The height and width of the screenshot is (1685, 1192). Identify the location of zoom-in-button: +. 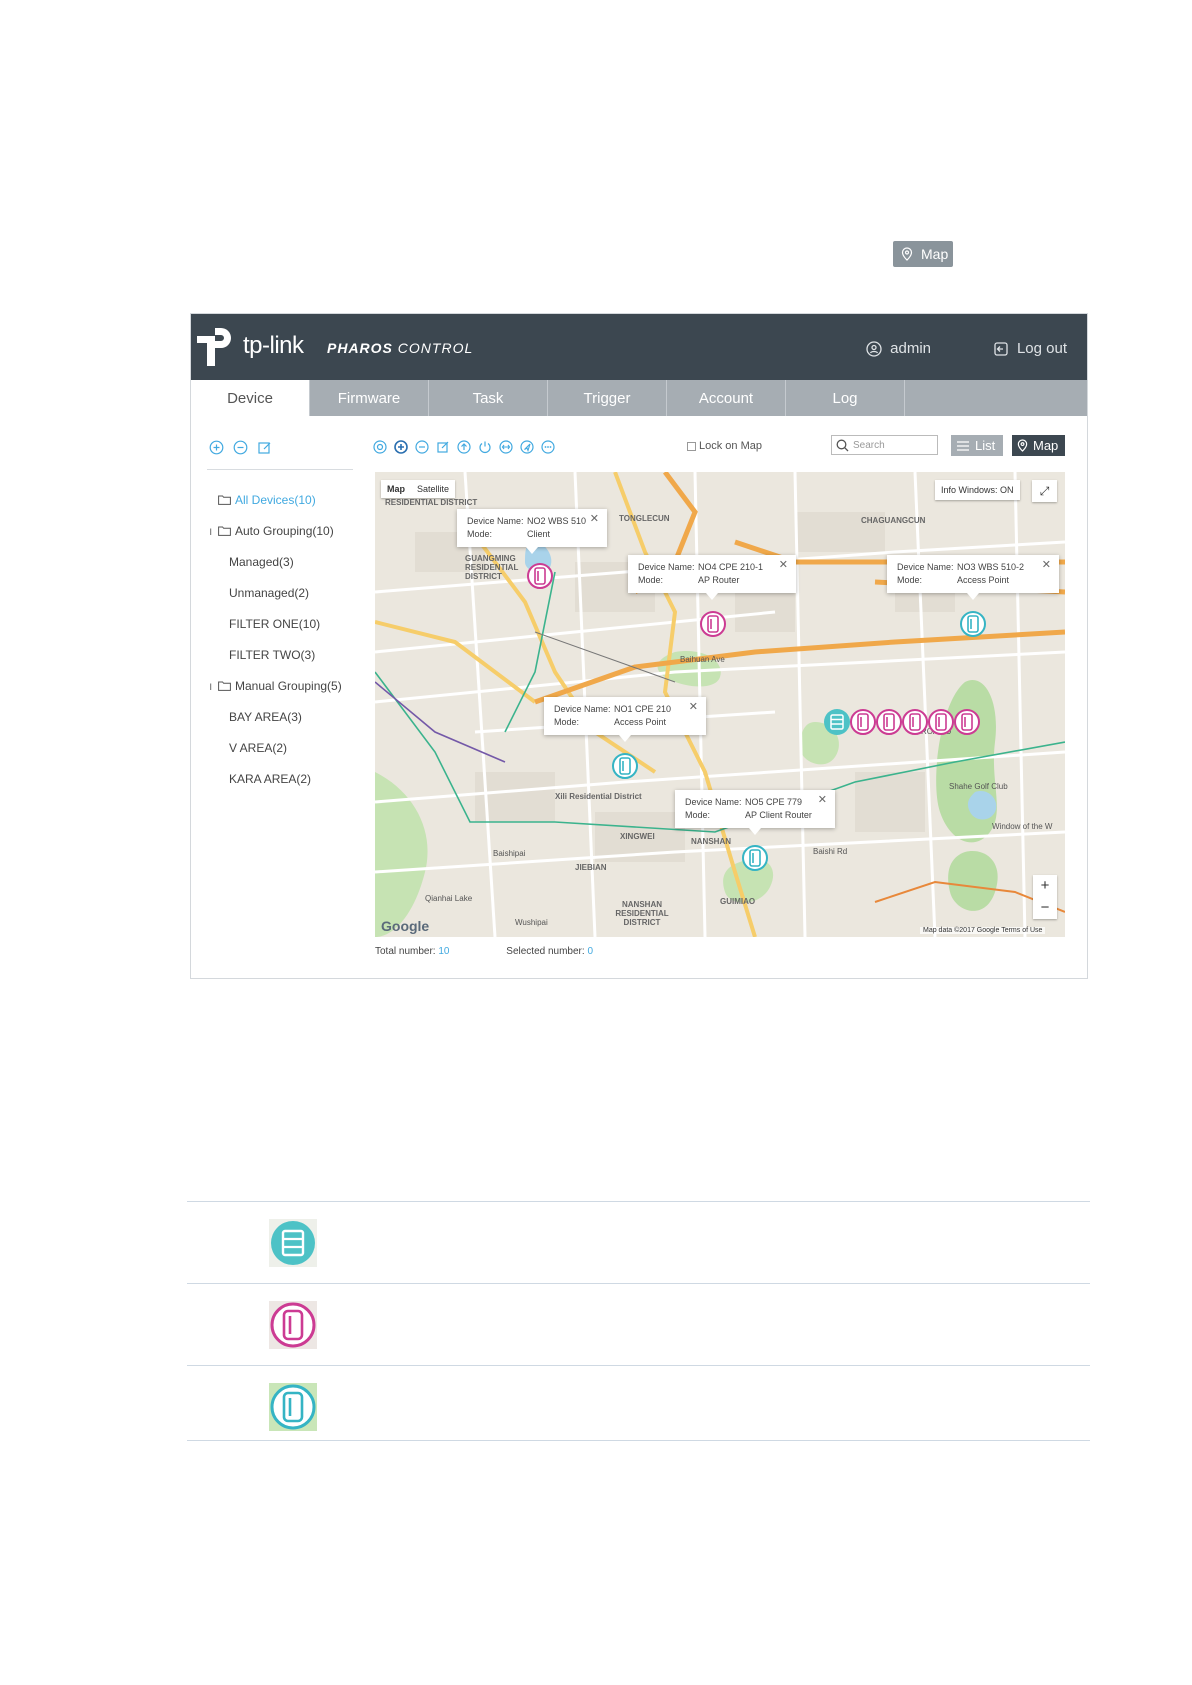
(1045, 886).